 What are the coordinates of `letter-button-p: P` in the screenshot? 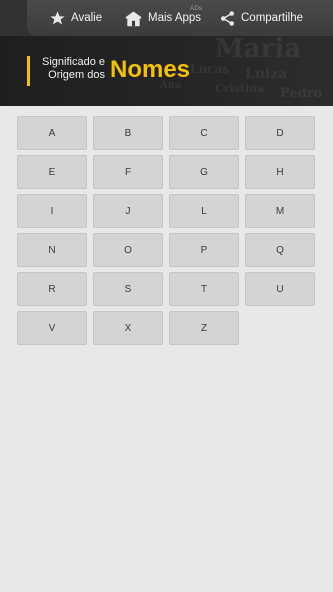 It's located at (204, 250).